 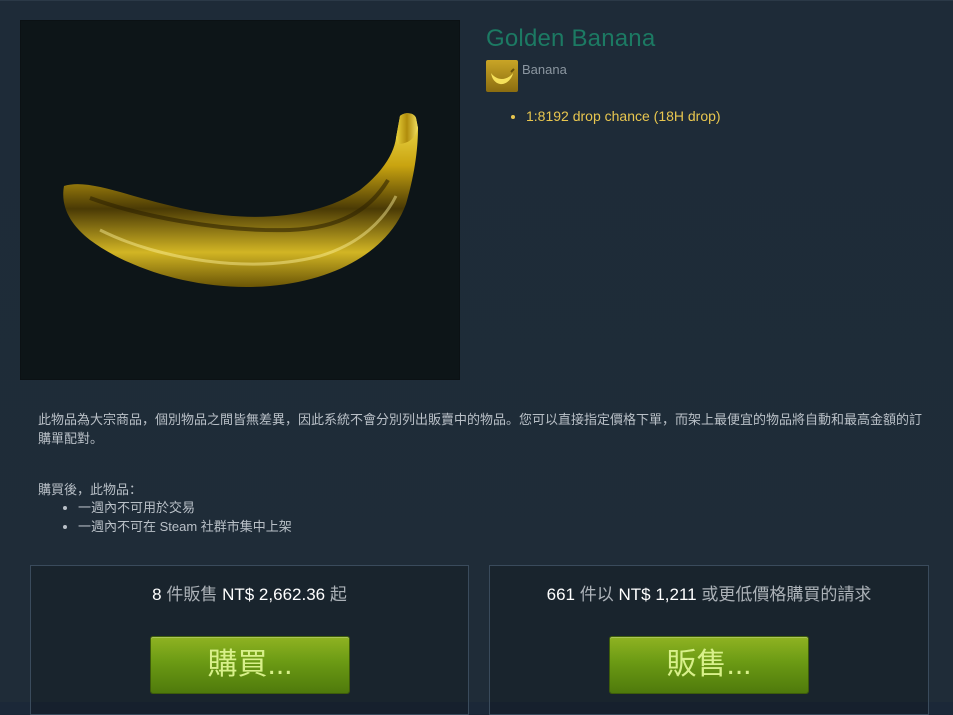 What do you see at coordinates (596, 594) in the screenshot?
I see `count-suffix: 件以` at bounding box center [596, 594].